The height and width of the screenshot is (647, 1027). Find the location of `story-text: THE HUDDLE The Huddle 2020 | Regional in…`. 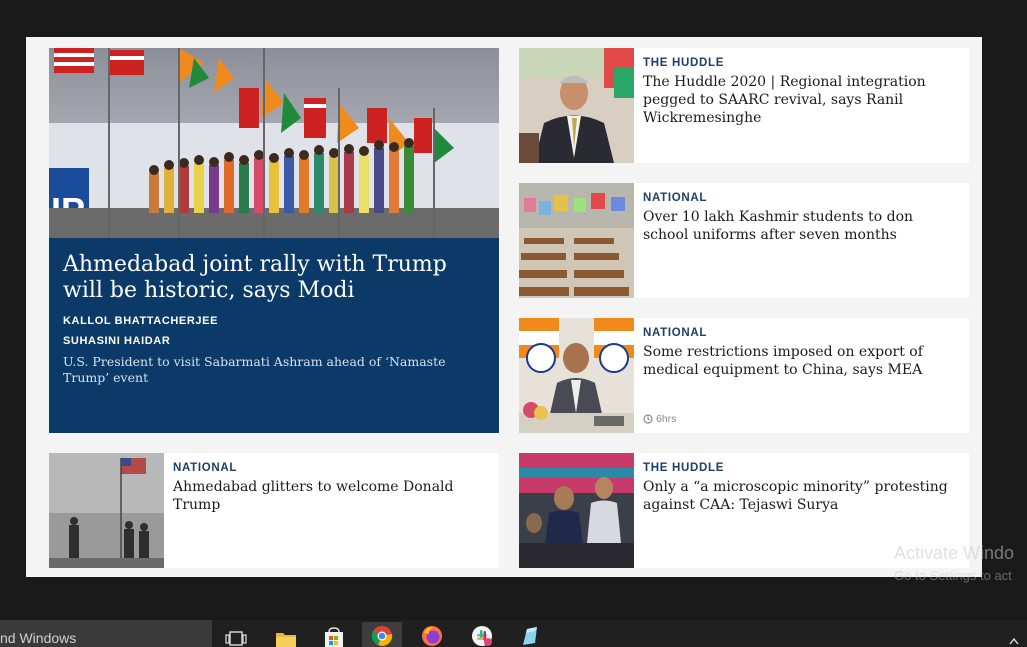

story-text: THE HUDDLE The Huddle 2020 | Regional in… is located at coordinates (802, 106).